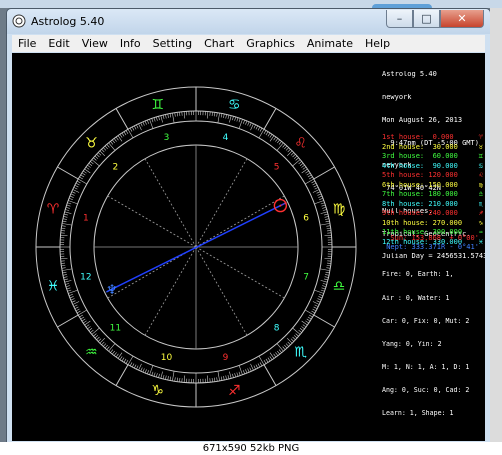  Describe the element at coordinates (426, 19) in the screenshot. I see `maximize-button: □` at that location.